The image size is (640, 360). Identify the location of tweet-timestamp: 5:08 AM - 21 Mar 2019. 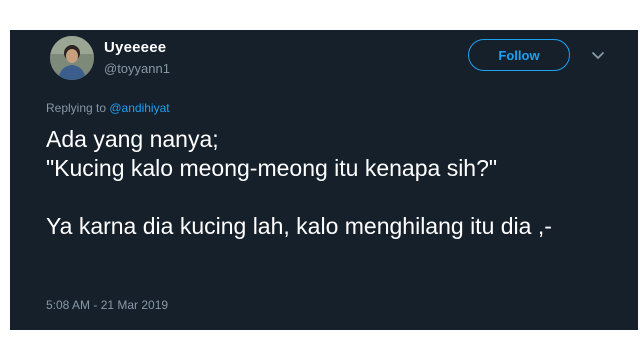
(107, 305).